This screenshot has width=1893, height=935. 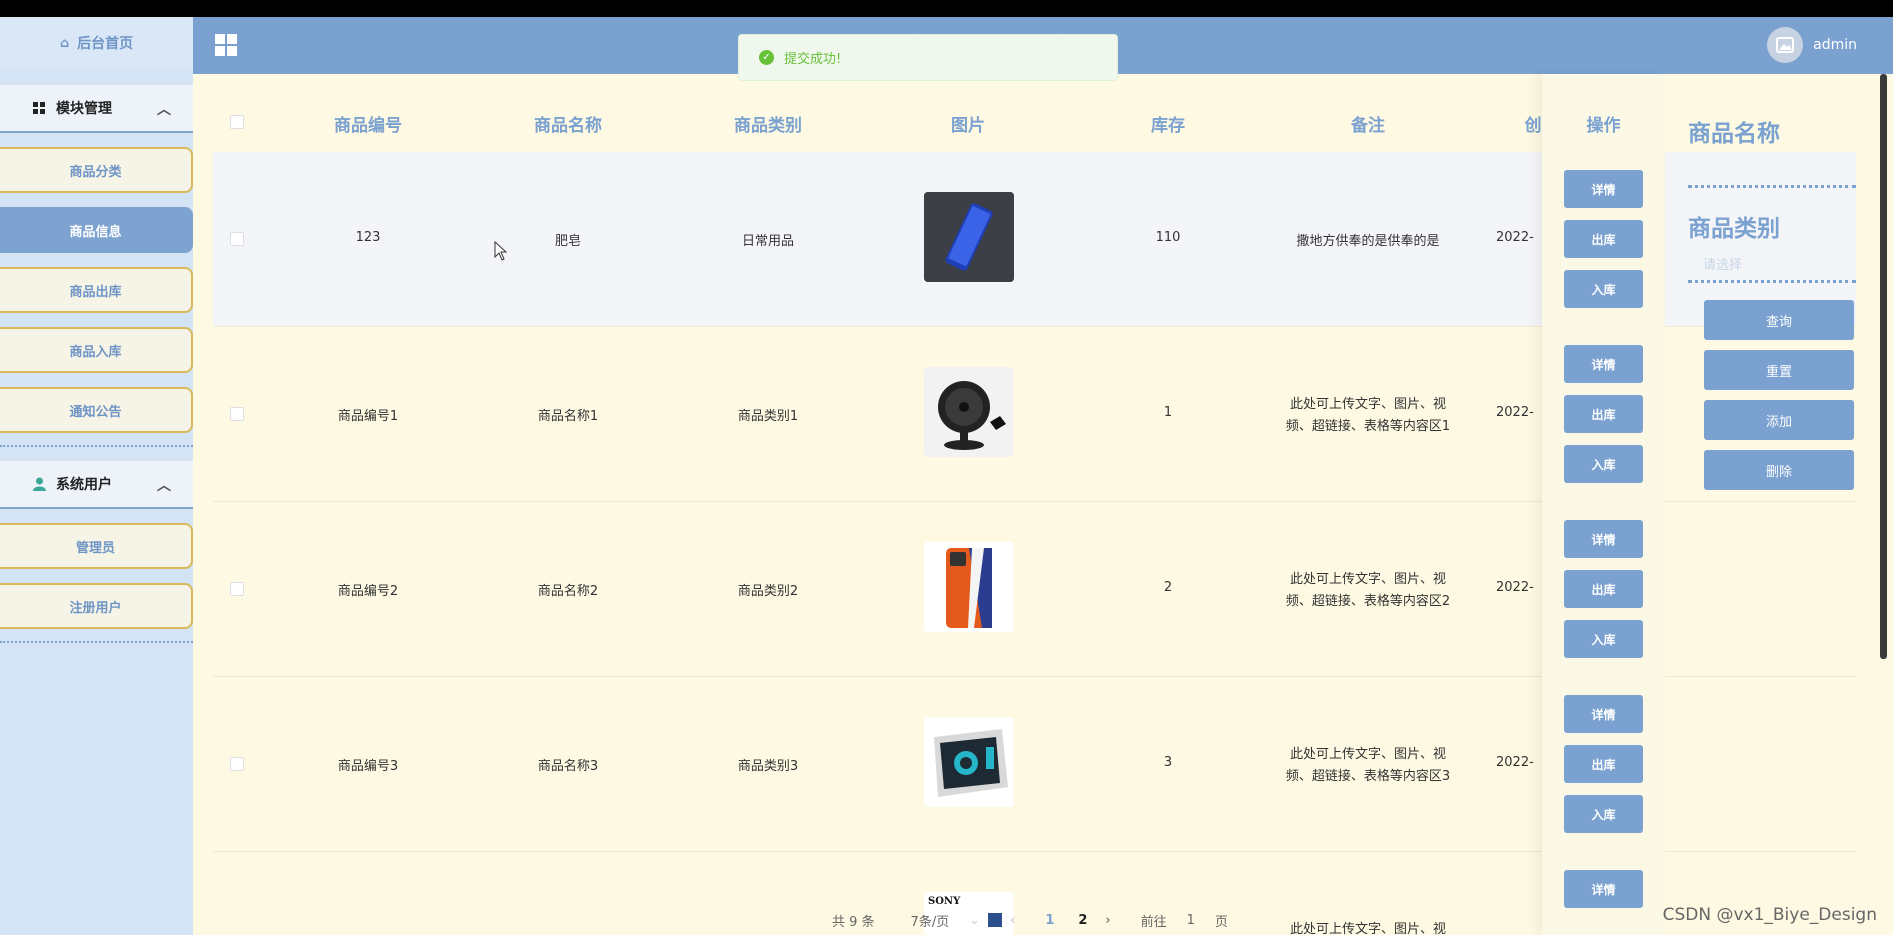 I want to click on cell-category: 日常用品, so click(x=767, y=241).